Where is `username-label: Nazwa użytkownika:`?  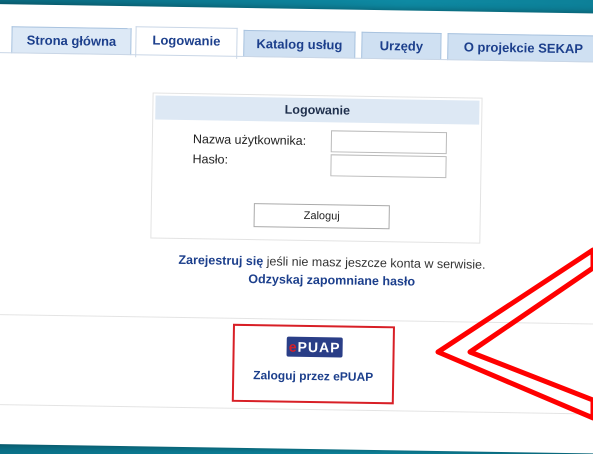
username-label: Nazwa użytkownika: is located at coordinates (249, 140).